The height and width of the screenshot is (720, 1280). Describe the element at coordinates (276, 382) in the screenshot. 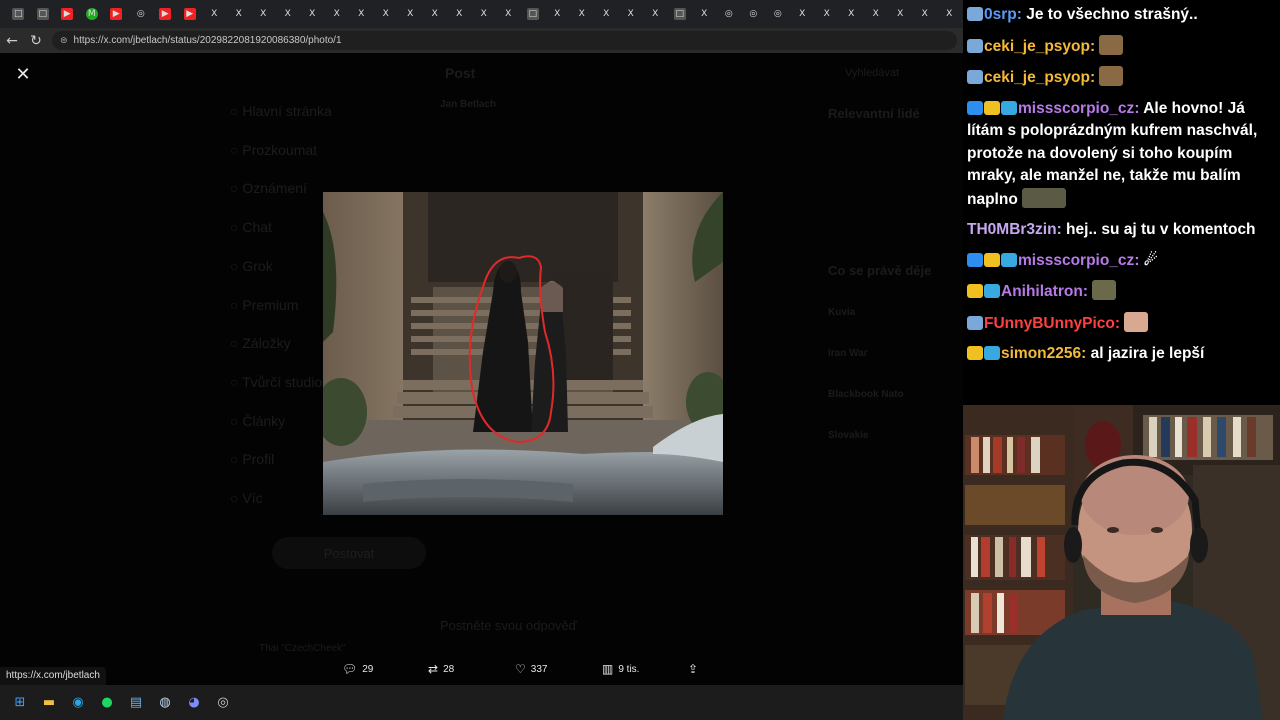

I see `nav-item: ○ Tvůrčí studio` at that location.